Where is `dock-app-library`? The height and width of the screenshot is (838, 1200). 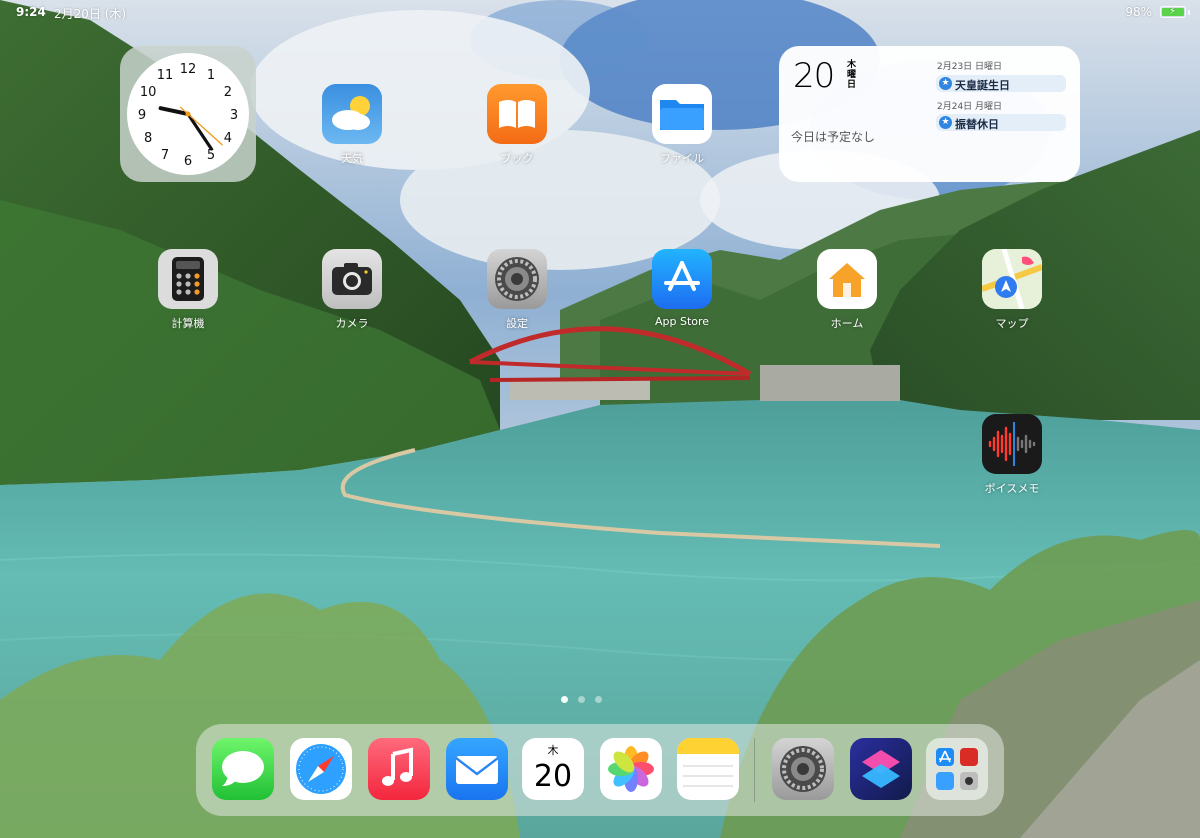
dock-app-library is located at coordinates (957, 769).